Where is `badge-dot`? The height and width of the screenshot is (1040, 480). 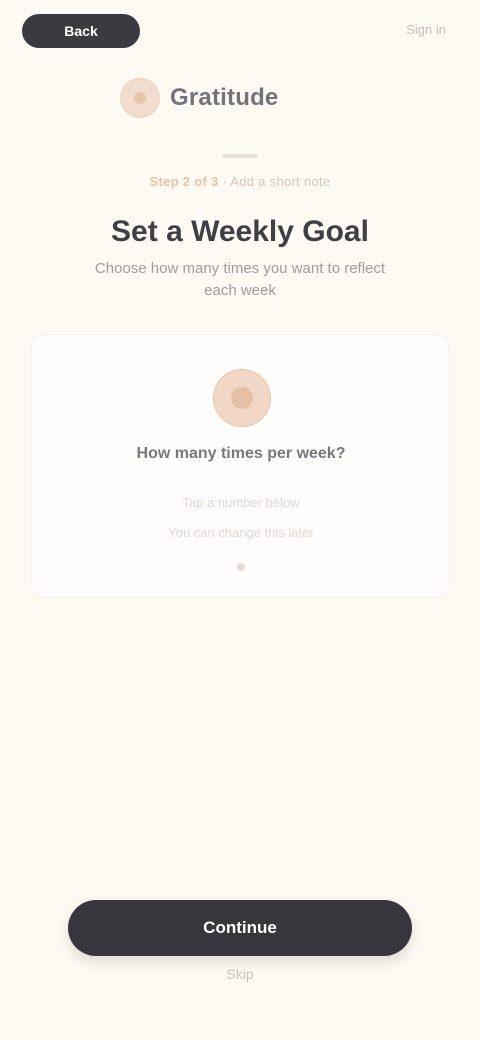
badge-dot is located at coordinates (140, 98).